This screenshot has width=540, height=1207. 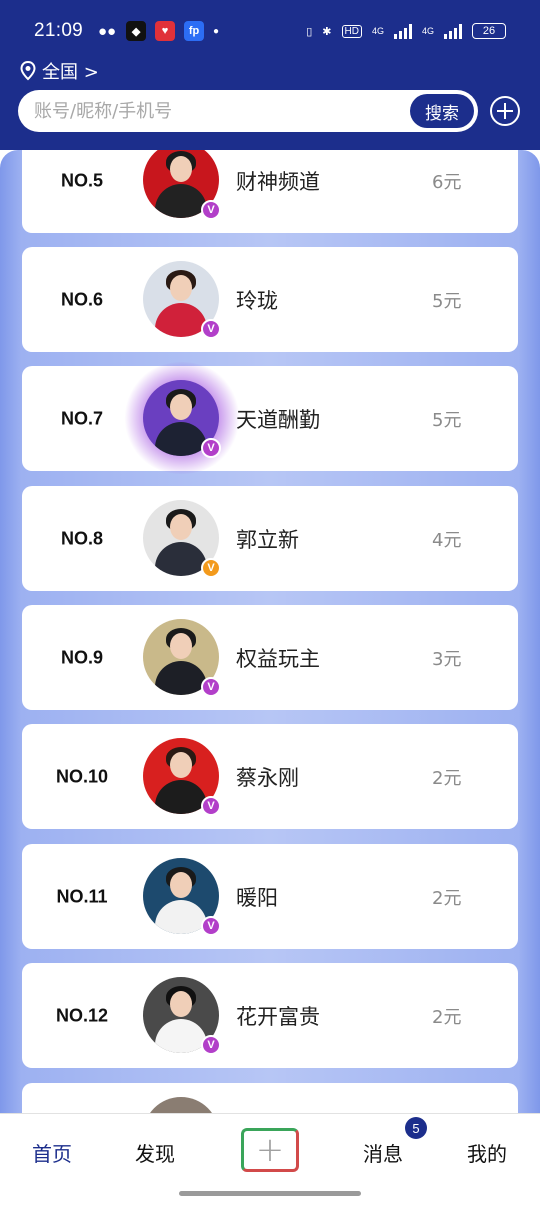 What do you see at coordinates (447, 659) in the screenshot?
I see `amount: 3元` at bounding box center [447, 659].